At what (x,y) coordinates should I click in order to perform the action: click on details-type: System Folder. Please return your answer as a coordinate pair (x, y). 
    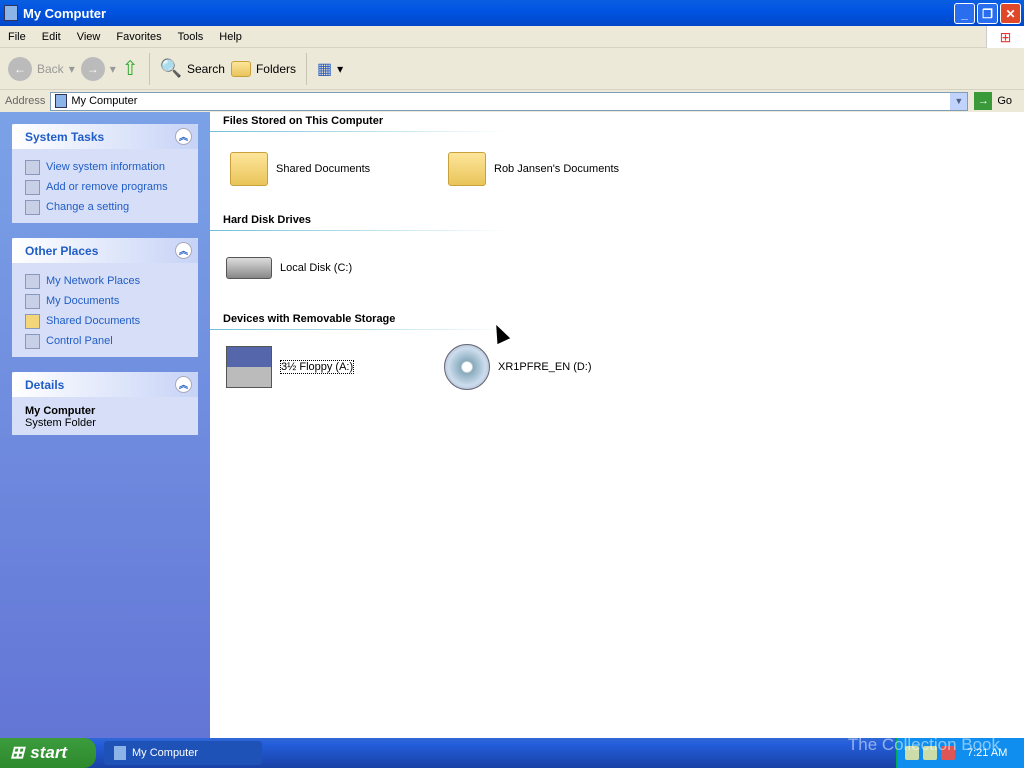
    Looking at the image, I should click on (60, 423).